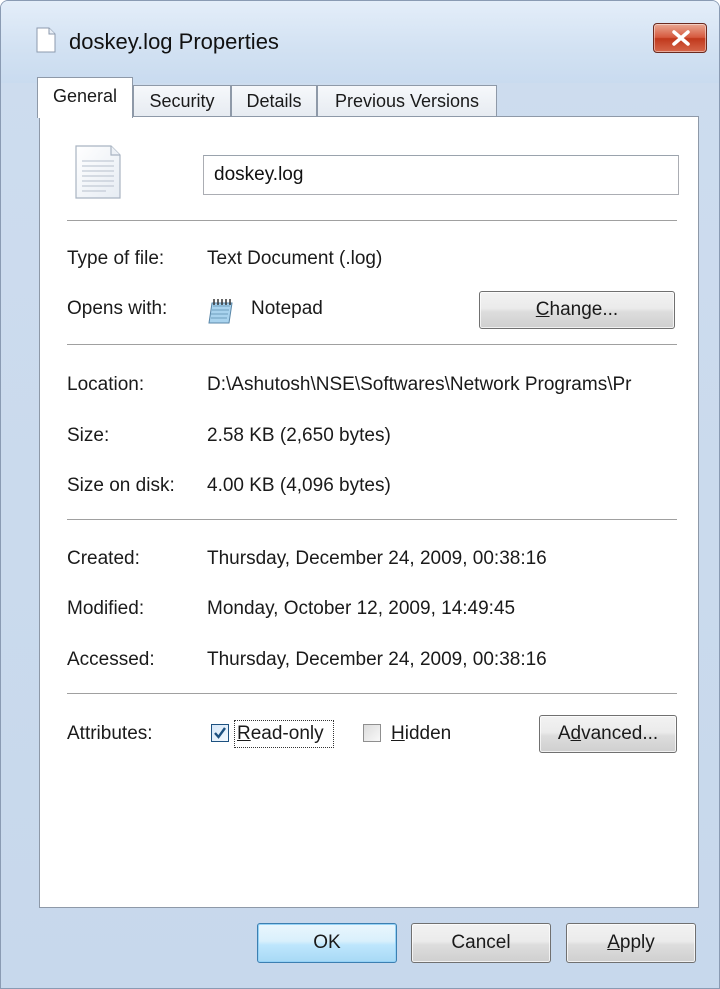 The height and width of the screenshot is (989, 720). What do you see at coordinates (244, 733) in the screenshot?
I see `read-only-accel: R` at bounding box center [244, 733].